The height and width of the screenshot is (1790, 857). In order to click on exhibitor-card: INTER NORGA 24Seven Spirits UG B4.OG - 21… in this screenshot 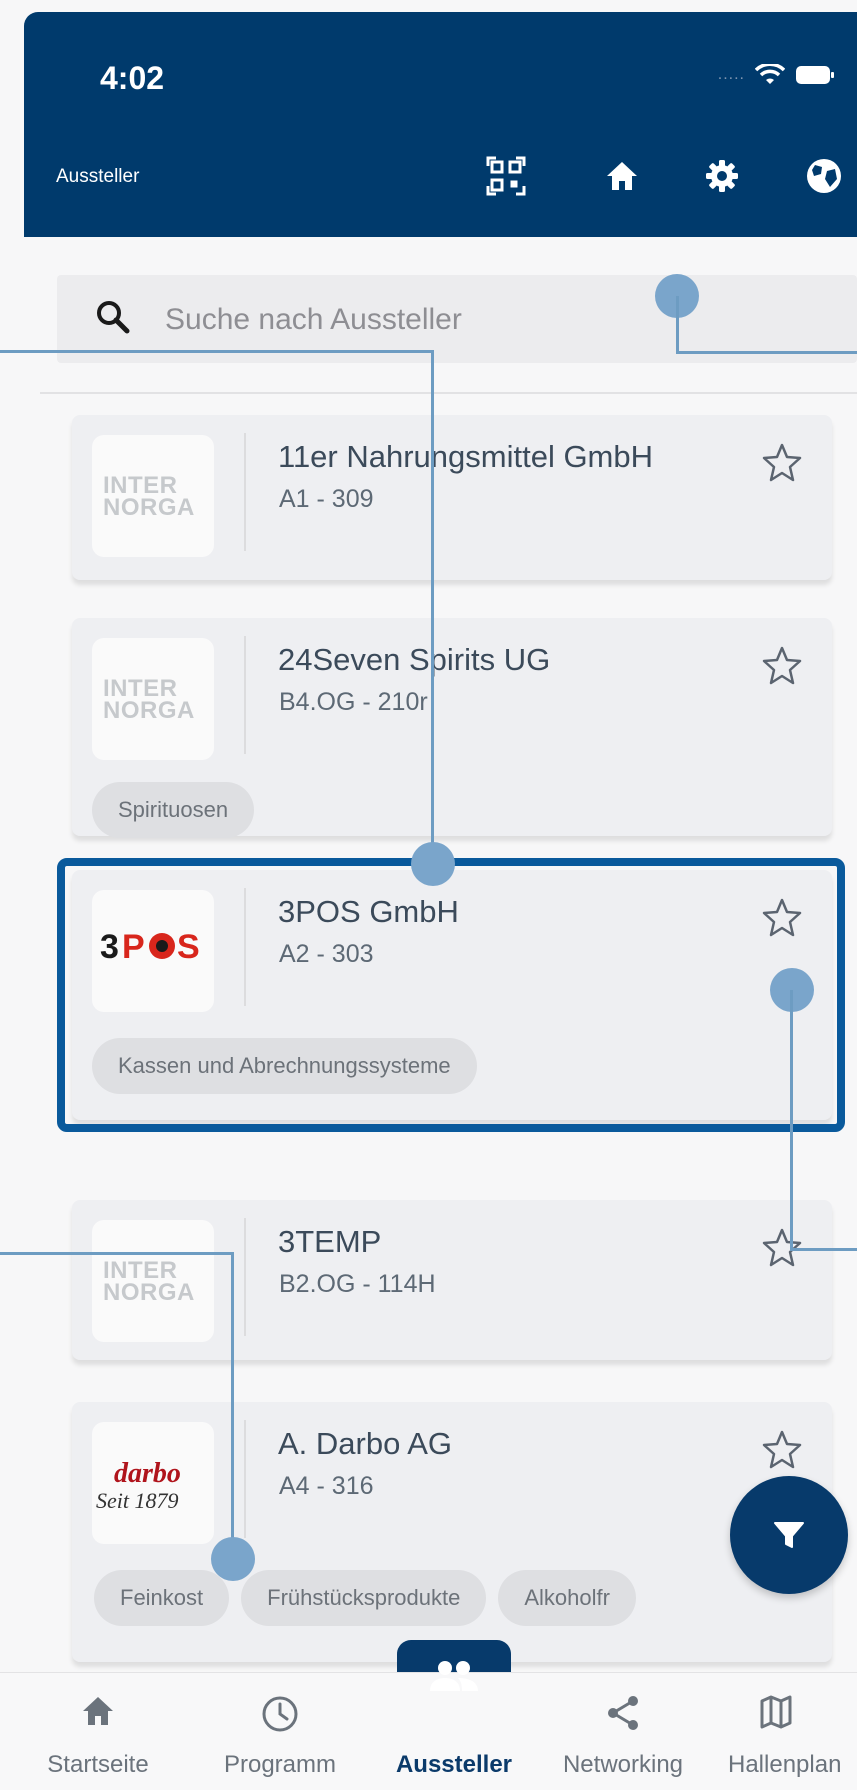, I will do `click(452, 728)`.